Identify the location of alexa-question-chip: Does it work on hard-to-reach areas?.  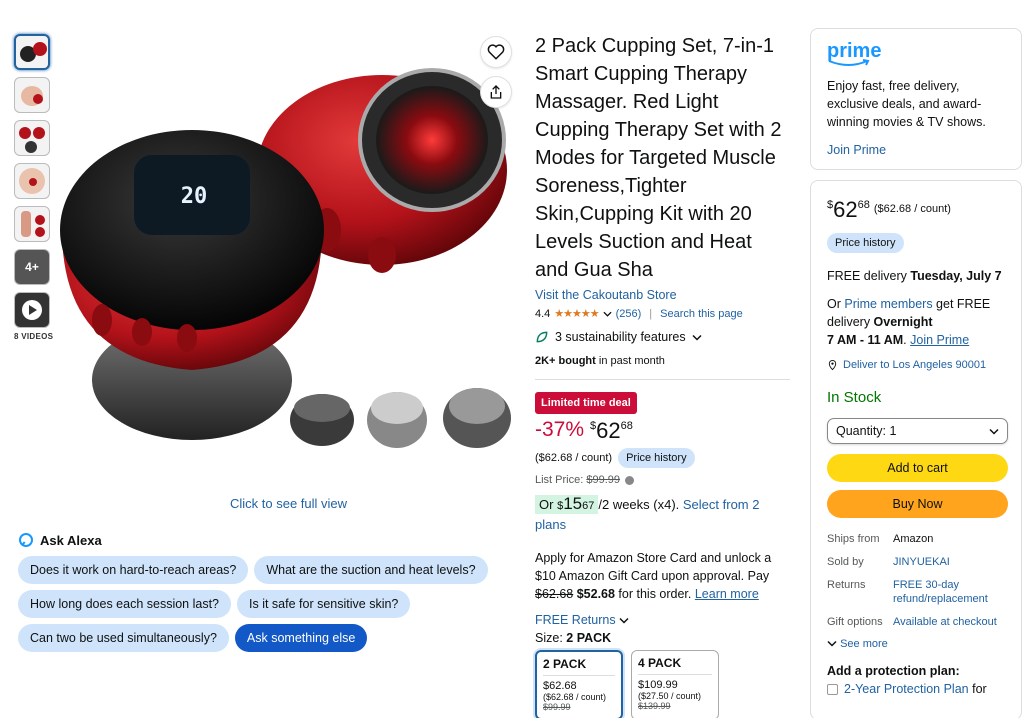
(133, 570).